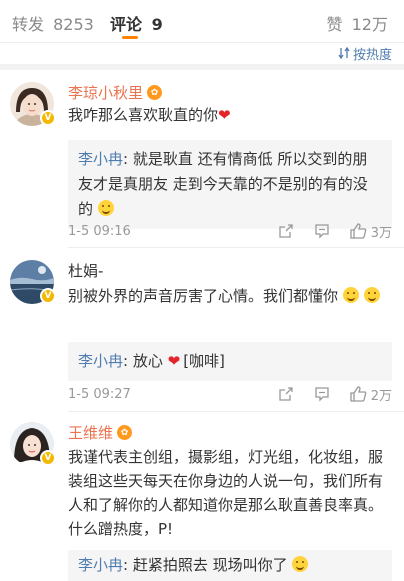 This screenshot has height=581, width=404. Describe the element at coordinates (344, 53) in the screenshot. I see `sort-icon` at that location.